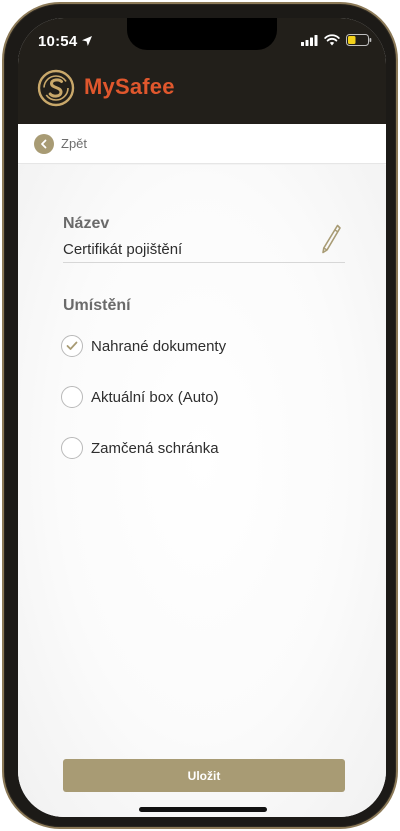 Image resolution: width=400 pixels, height=831 pixels. What do you see at coordinates (129, 86) in the screenshot?
I see `app-name: MySafee` at bounding box center [129, 86].